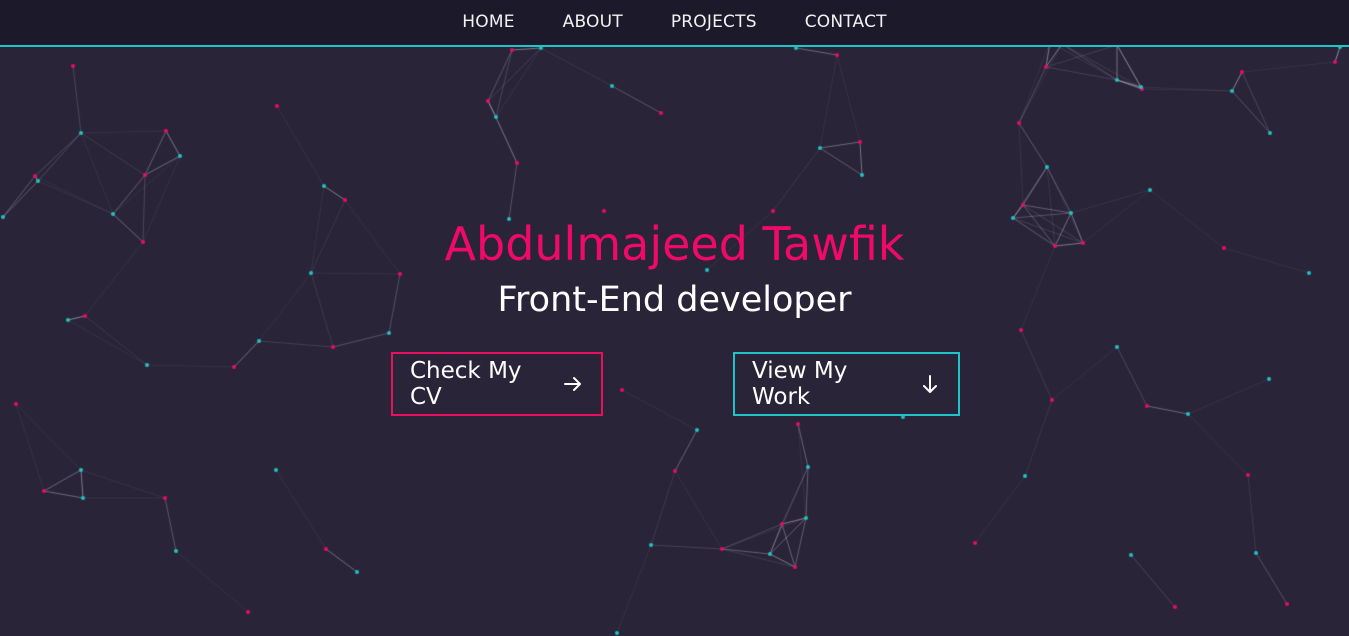  What do you see at coordinates (930, 384) in the screenshot?
I see `arrow-down-icon` at bounding box center [930, 384].